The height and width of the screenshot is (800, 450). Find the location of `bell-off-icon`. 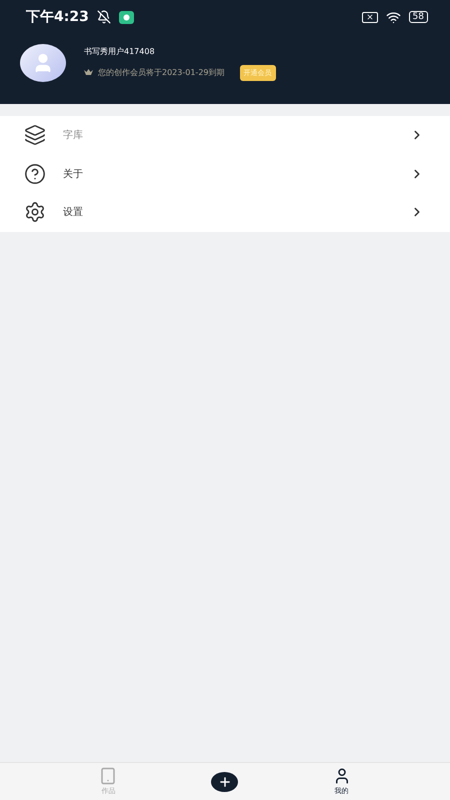

bell-off-icon is located at coordinates (103, 17).